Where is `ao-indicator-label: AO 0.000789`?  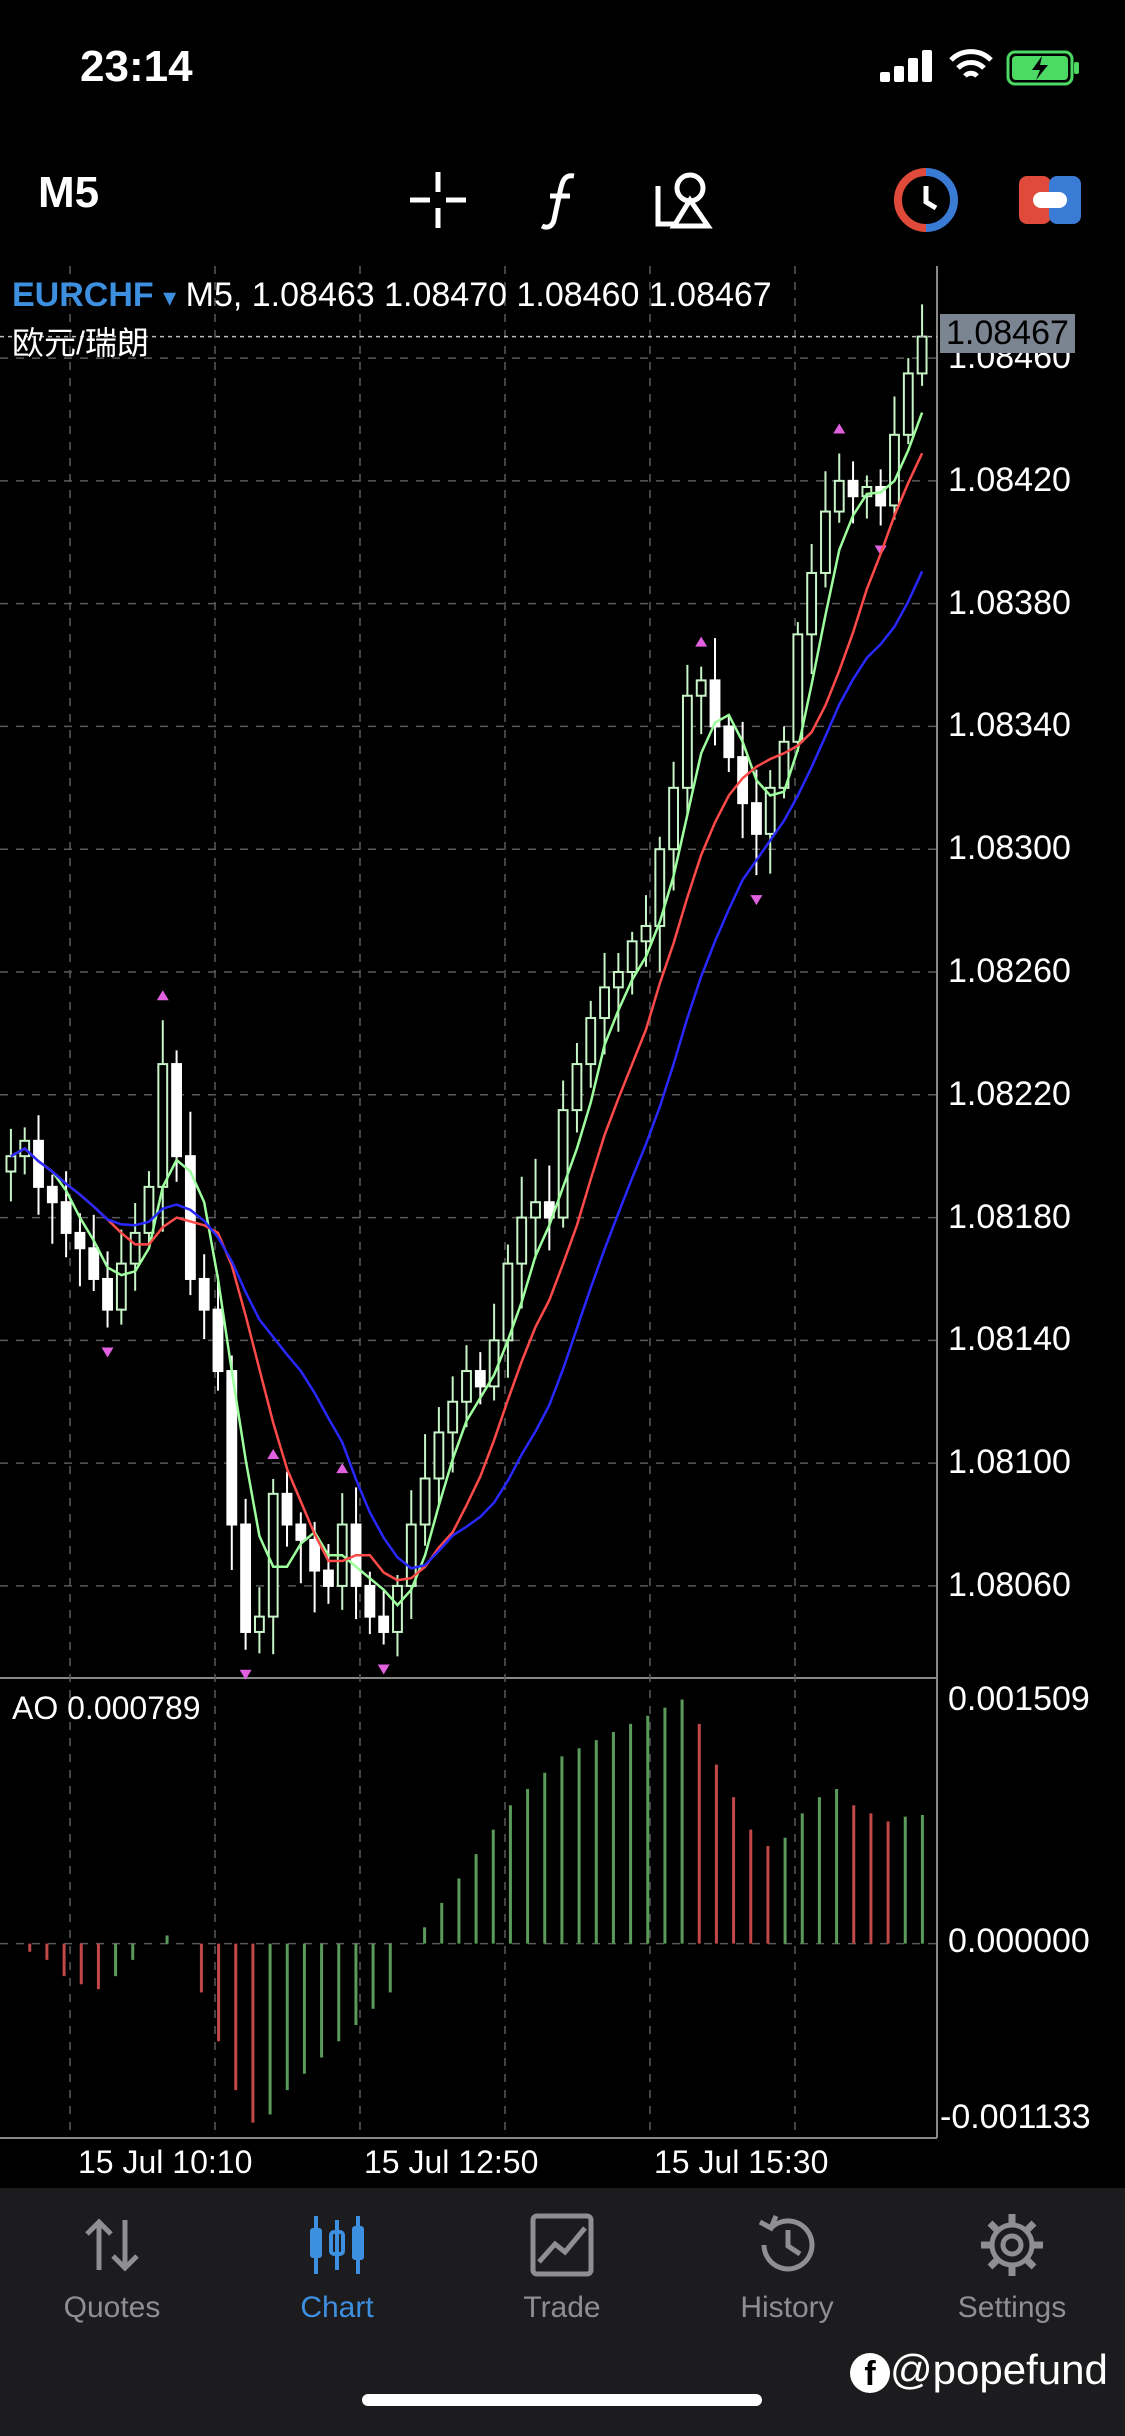 ao-indicator-label: AO 0.000789 is located at coordinates (106, 1708).